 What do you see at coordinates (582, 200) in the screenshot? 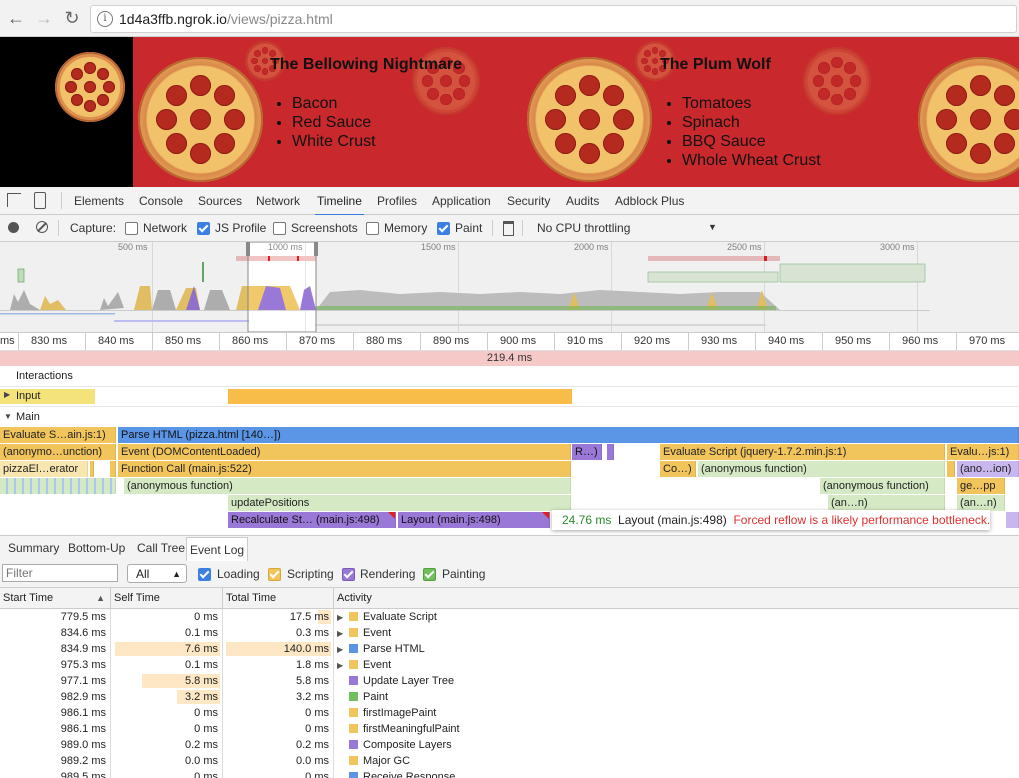
I see `tab-audits: Audits` at bounding box center [582, 200].